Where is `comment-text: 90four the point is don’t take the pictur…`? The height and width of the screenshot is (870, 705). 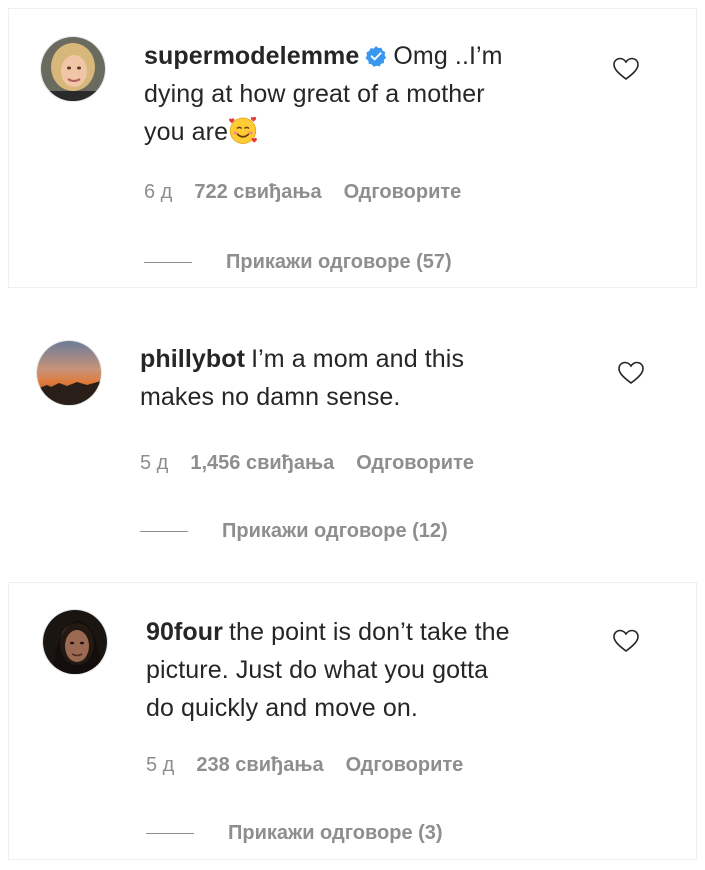
comment-text: 90four the point is don’t take the pictur… is located at coordinates (366, 670).